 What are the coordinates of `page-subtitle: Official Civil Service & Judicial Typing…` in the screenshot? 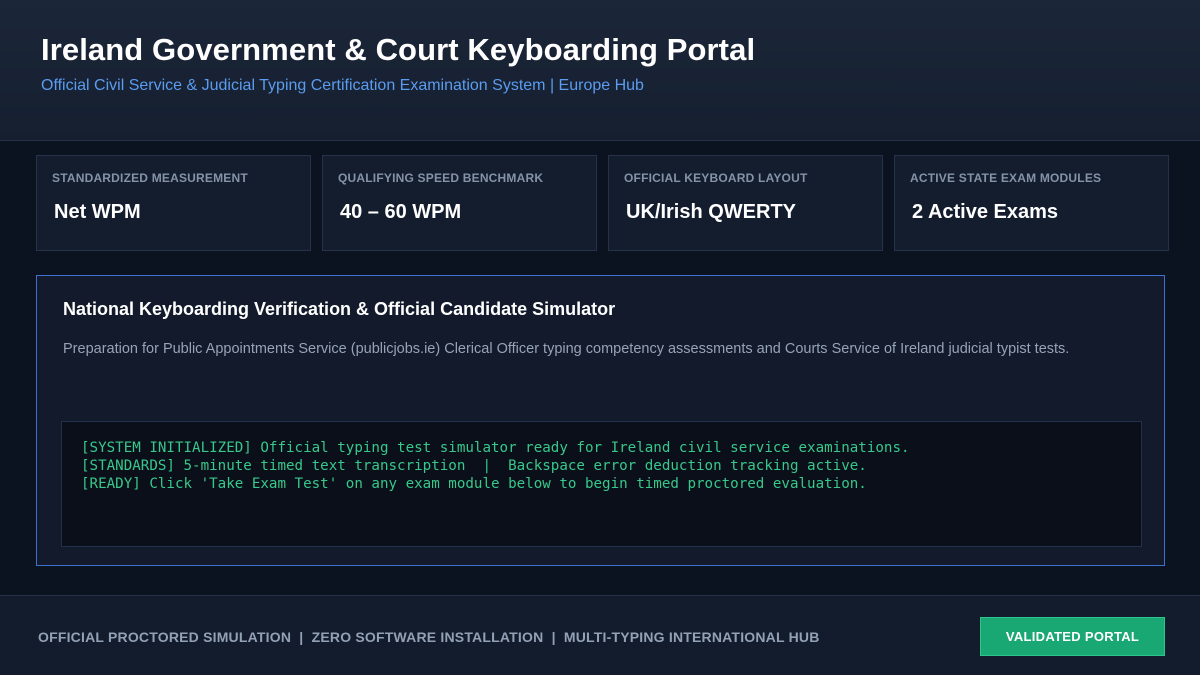 It's located at (342, 85).